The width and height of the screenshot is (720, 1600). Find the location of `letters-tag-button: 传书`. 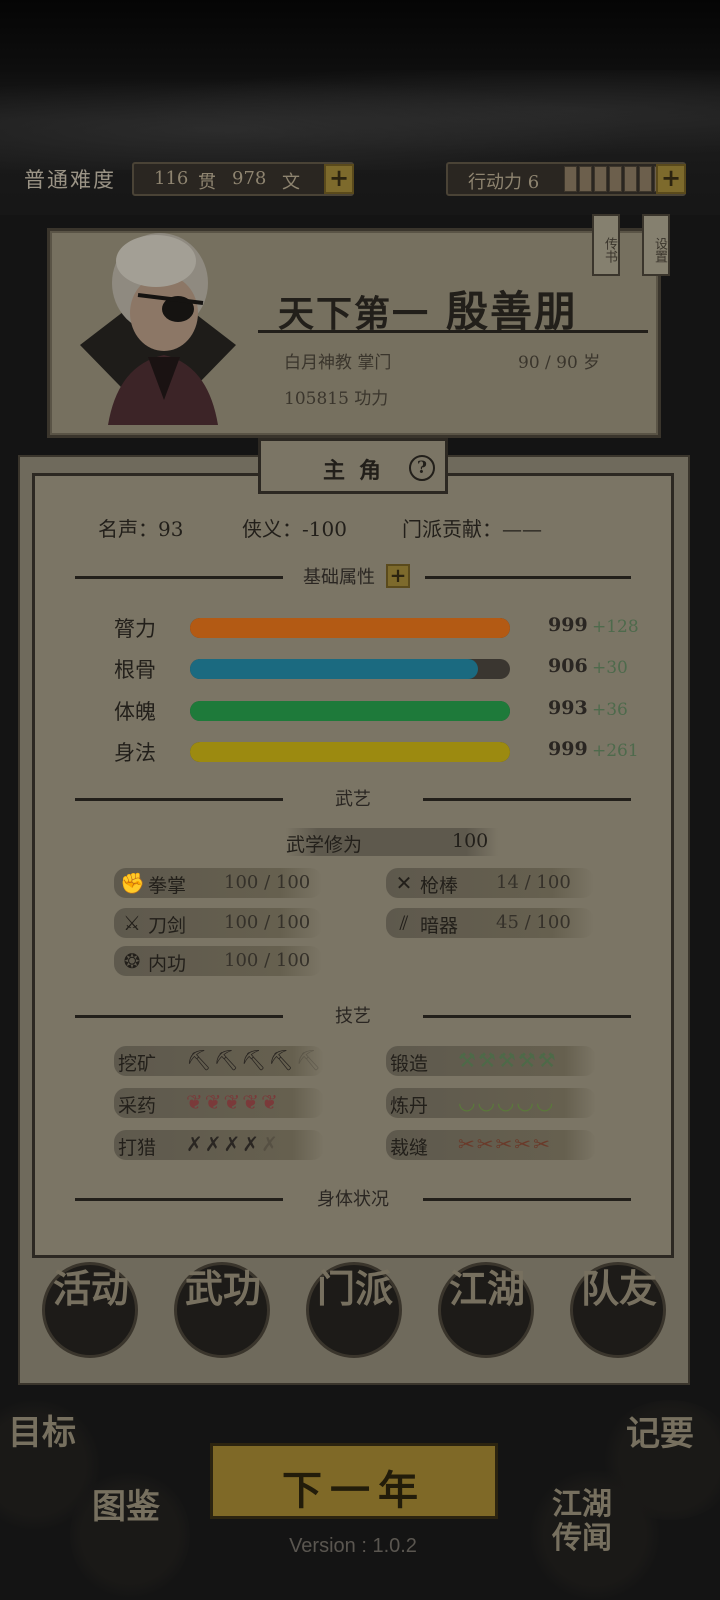

letters-tag-button: 传书 is located at coordinates (606, 245).